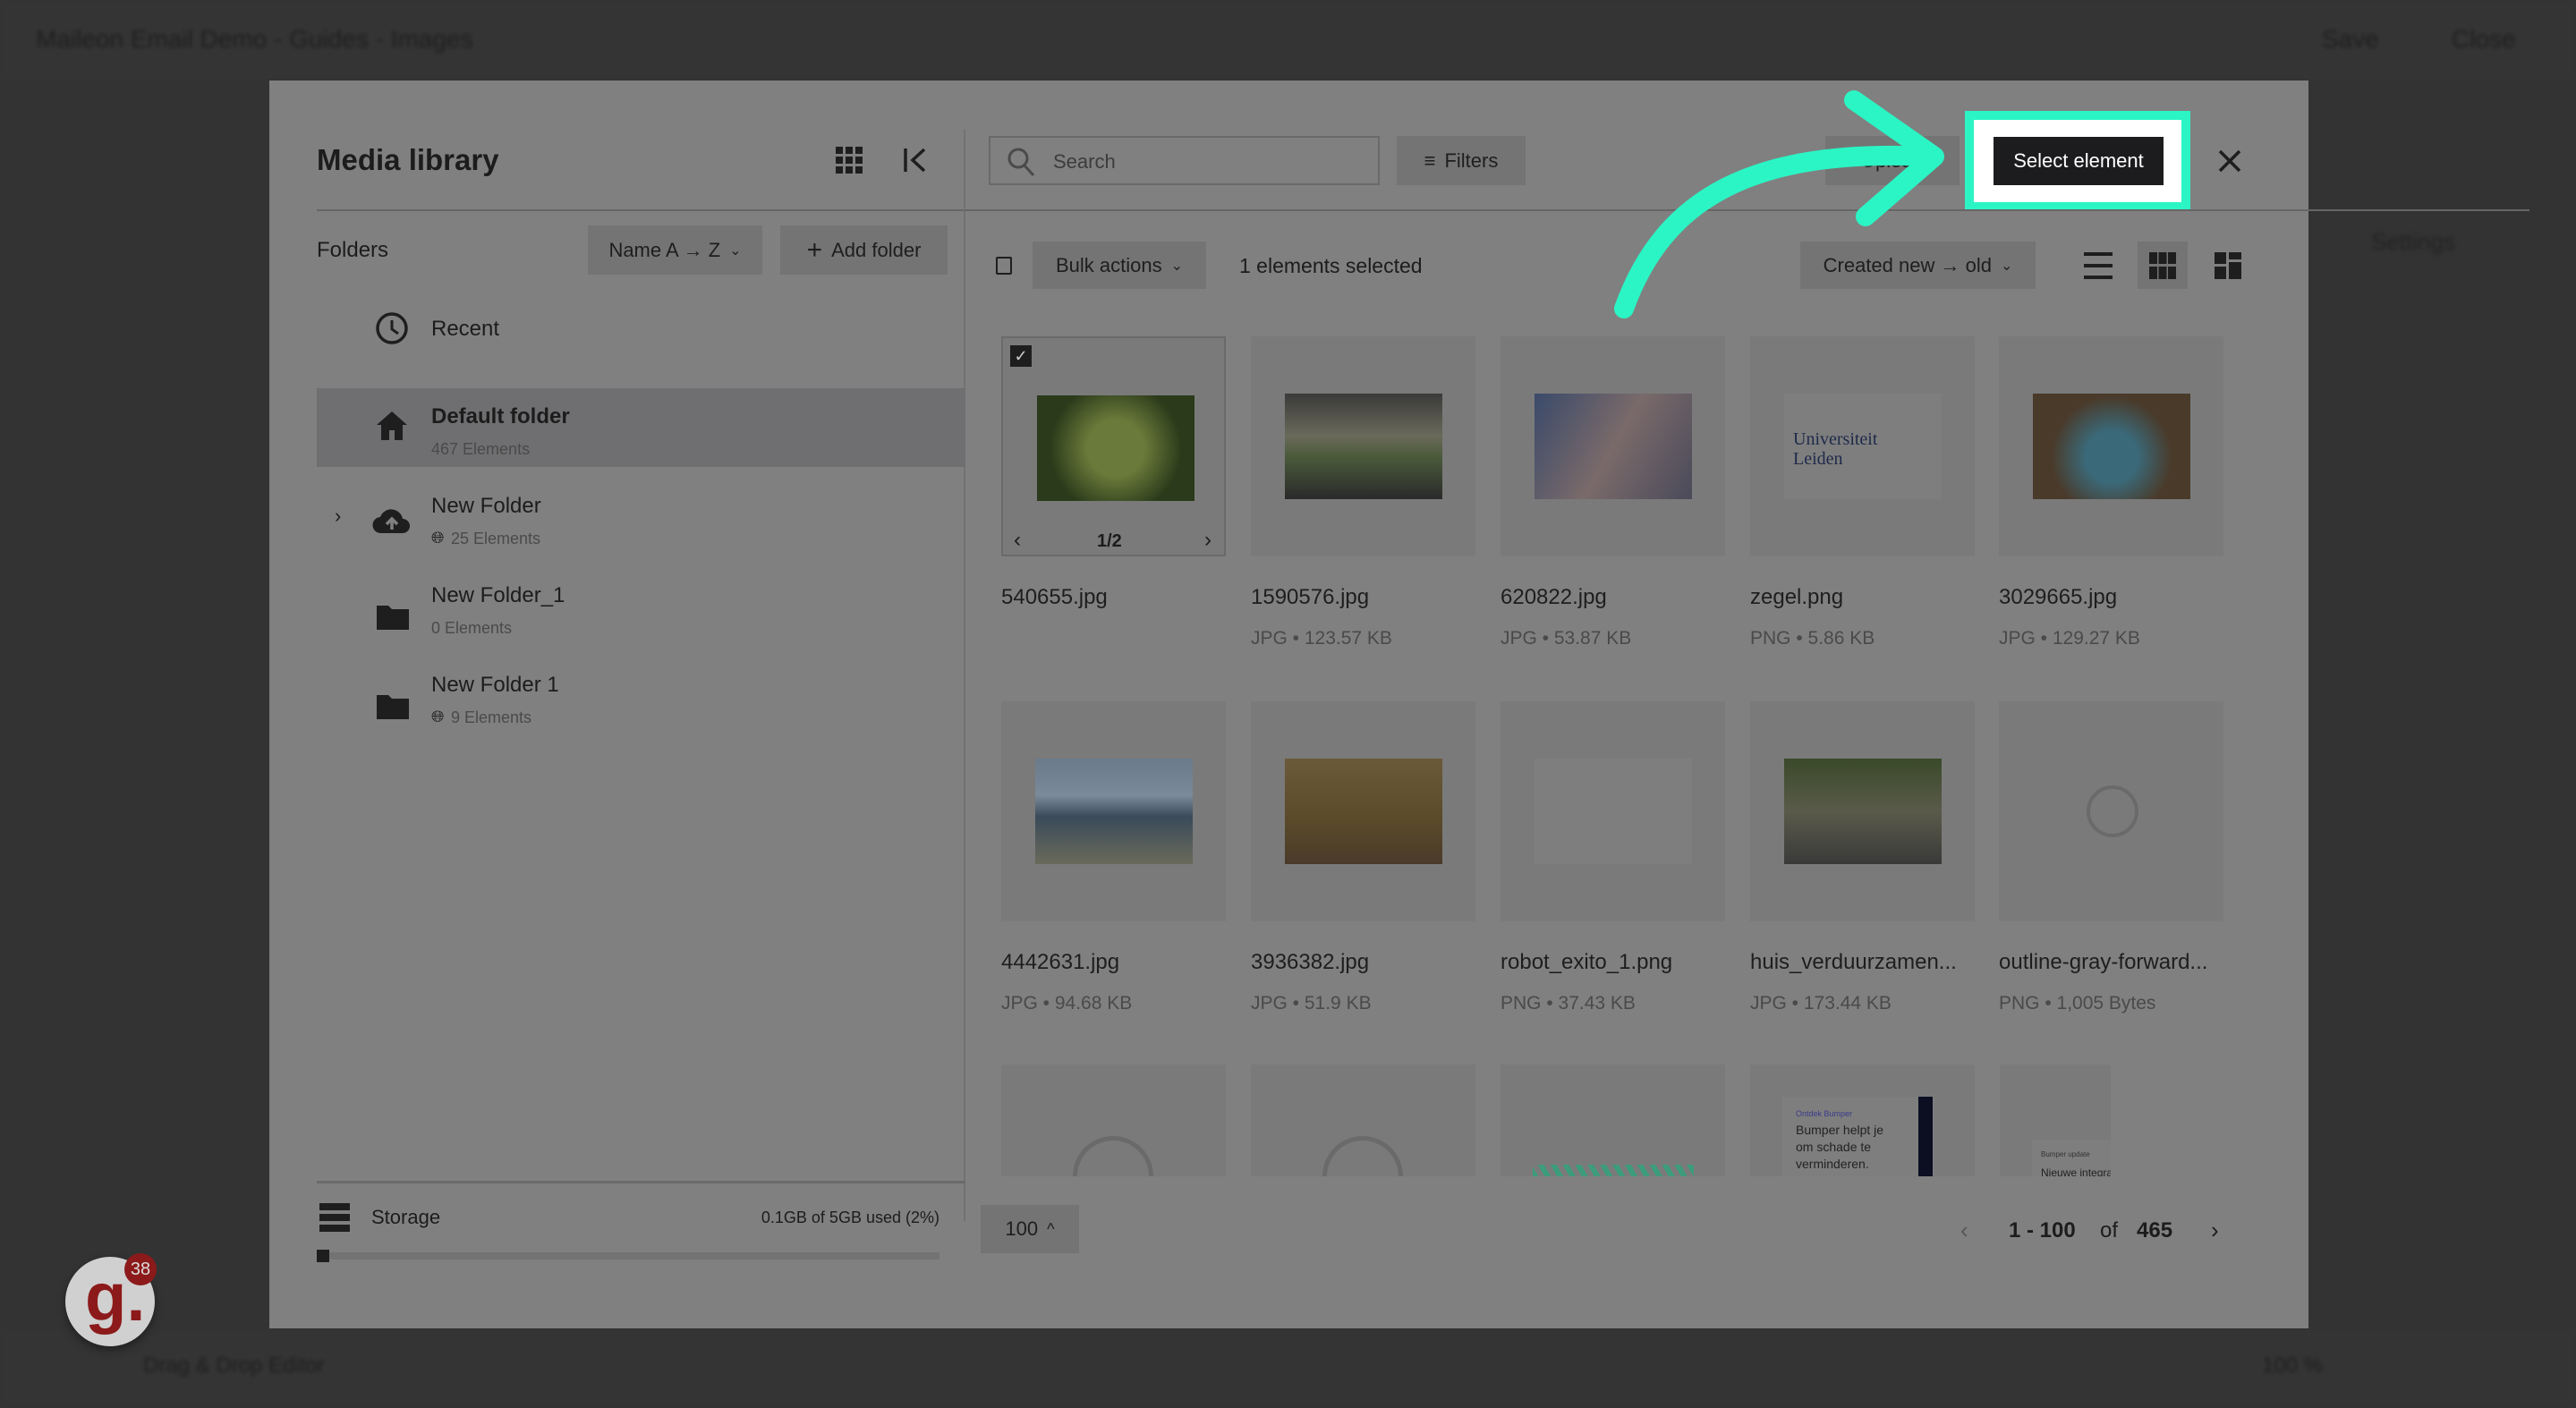  What do you see at coordinates (1054, 597) in the screenshot?
I see `file-name: 540655.jpg` at bounding box center [1054, 597].